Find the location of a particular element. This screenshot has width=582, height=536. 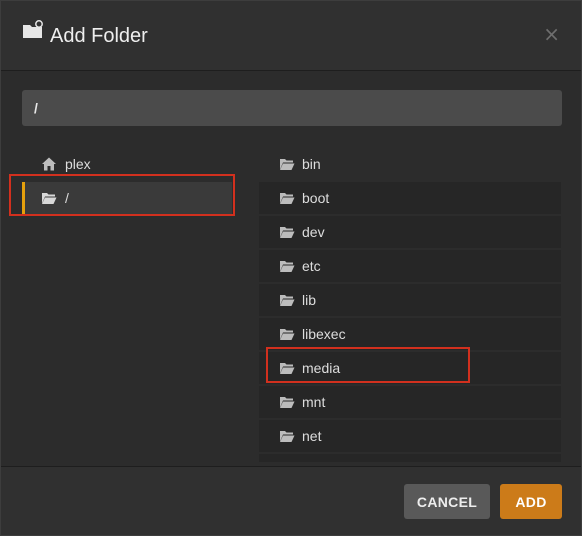

path-input: / is located at coordinates (292, 108).